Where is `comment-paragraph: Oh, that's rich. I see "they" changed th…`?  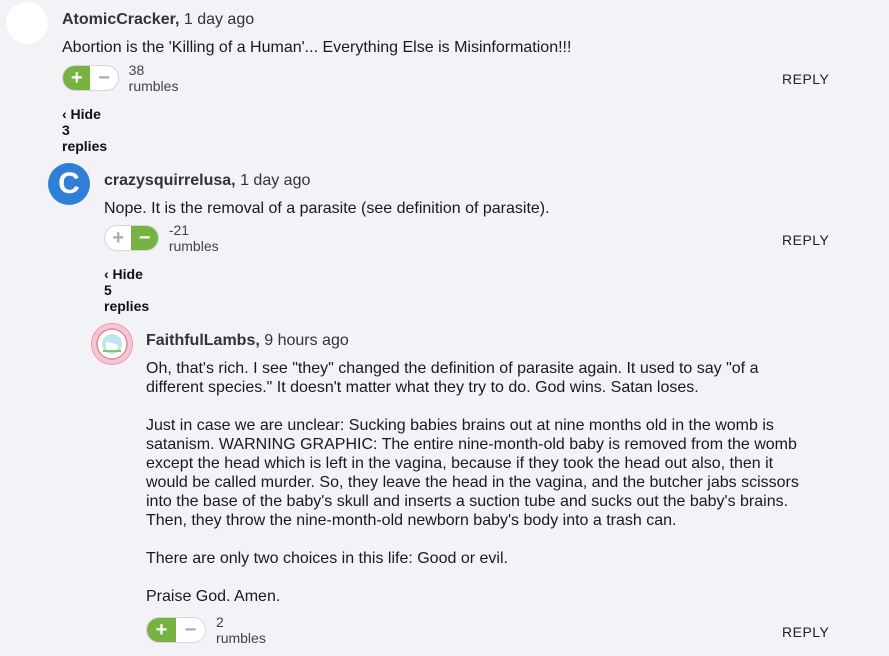 comment-paragraph: Oh, that's rich. I see "they" changed th… is located at coordinates (452, 378).